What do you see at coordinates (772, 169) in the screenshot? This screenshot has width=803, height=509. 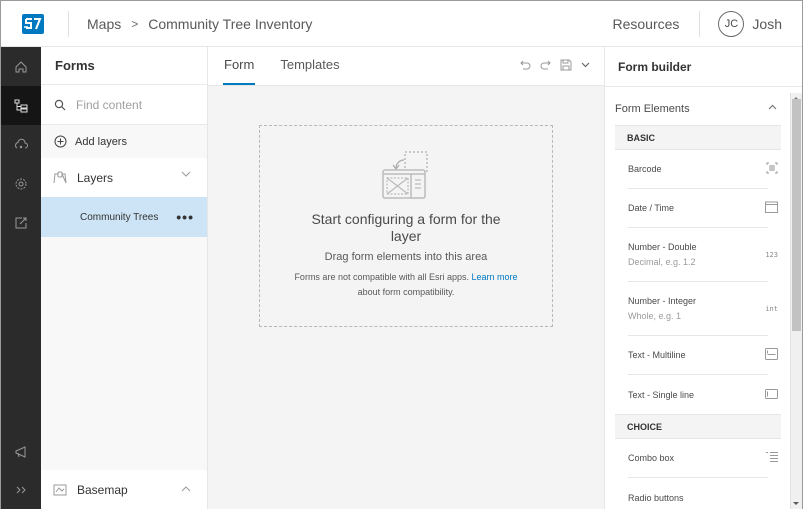 I see `barcode-icon` at bounding box center [772, 169].